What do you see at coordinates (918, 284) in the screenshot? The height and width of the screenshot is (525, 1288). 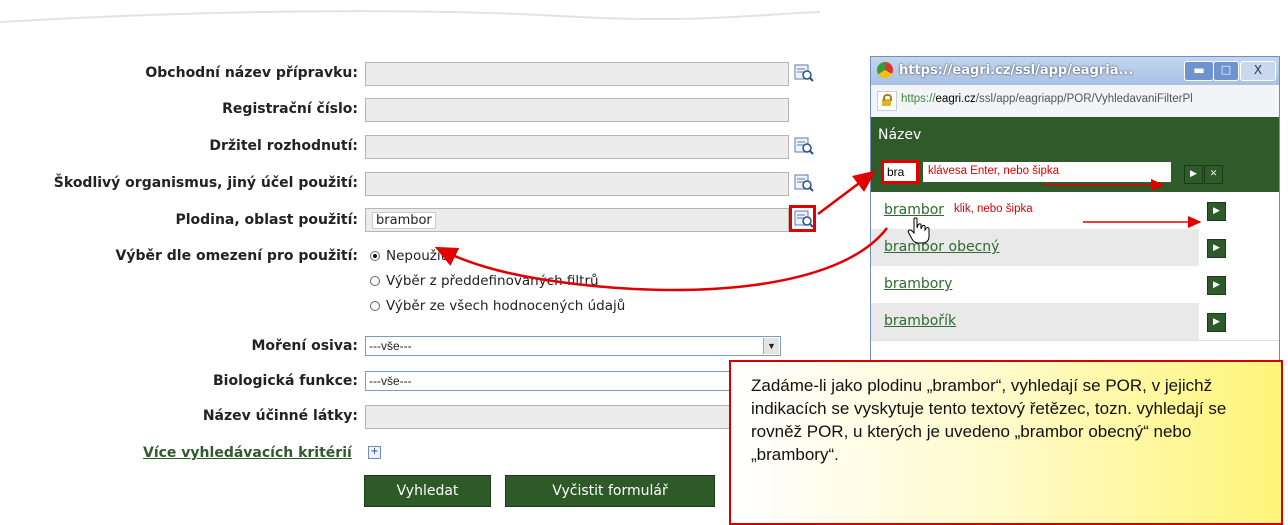 I see `result-link: brambory` at bounding box center [918, 284].